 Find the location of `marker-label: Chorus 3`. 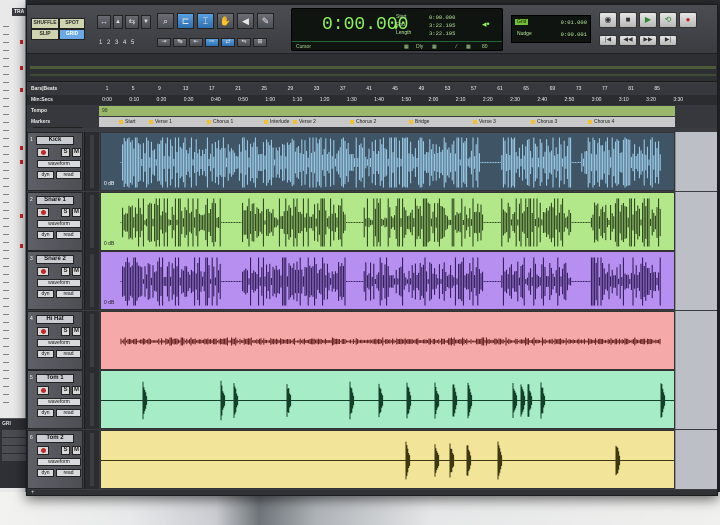

marker-label: Chorus 3 is located at coordinates (544, 122).